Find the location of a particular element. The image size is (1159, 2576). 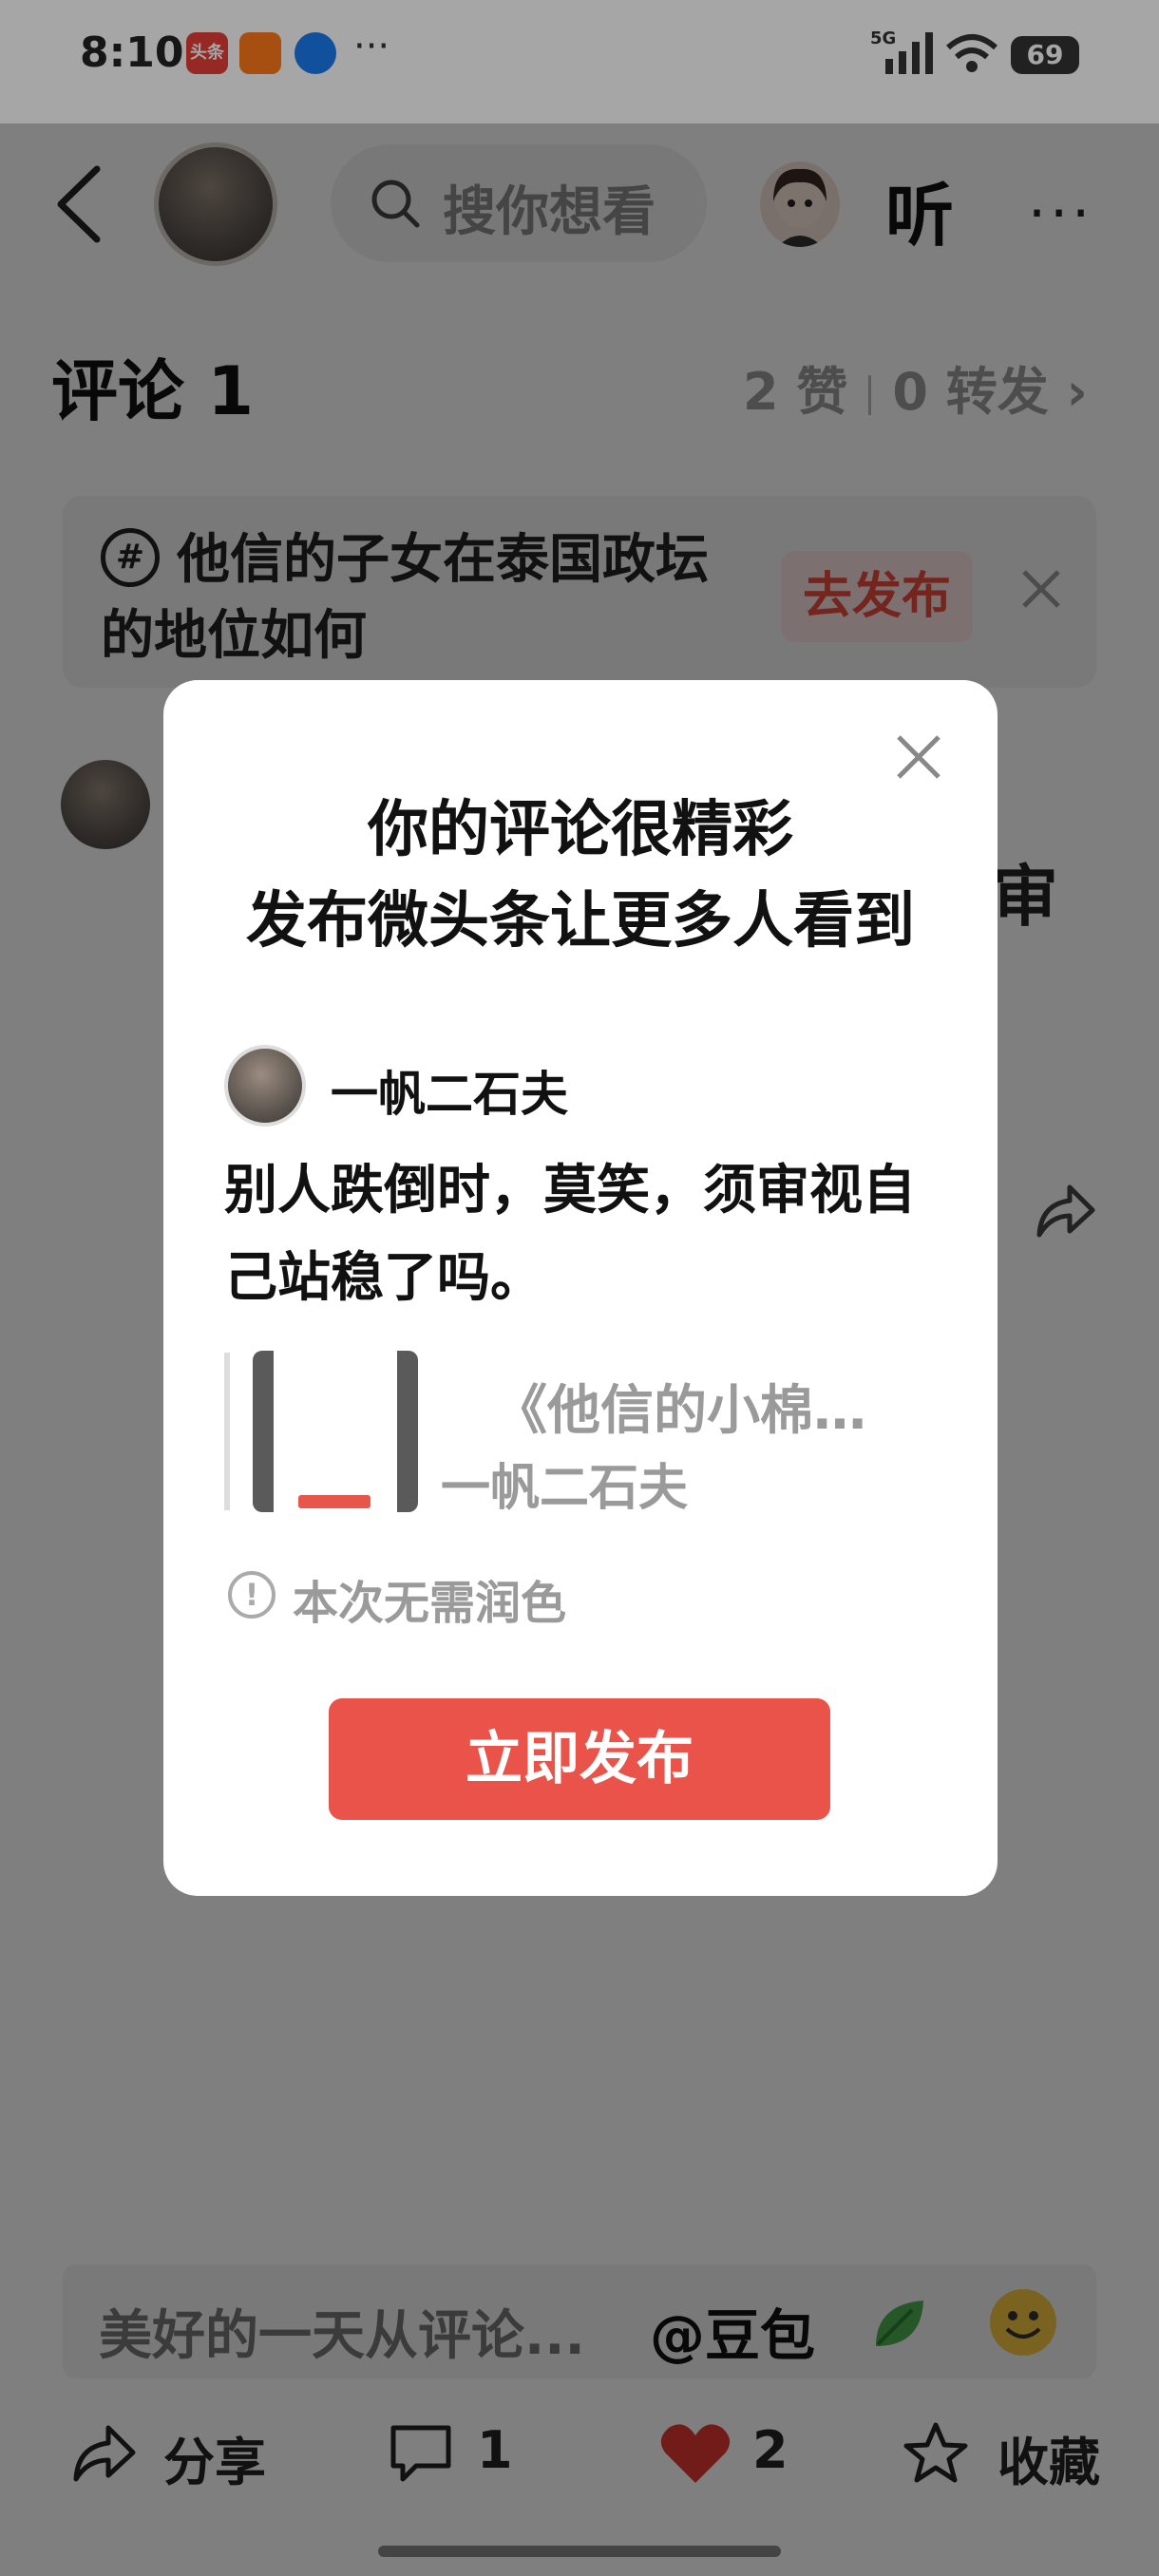

thumbnail-screenshot is located at coordinates (335, 1431).